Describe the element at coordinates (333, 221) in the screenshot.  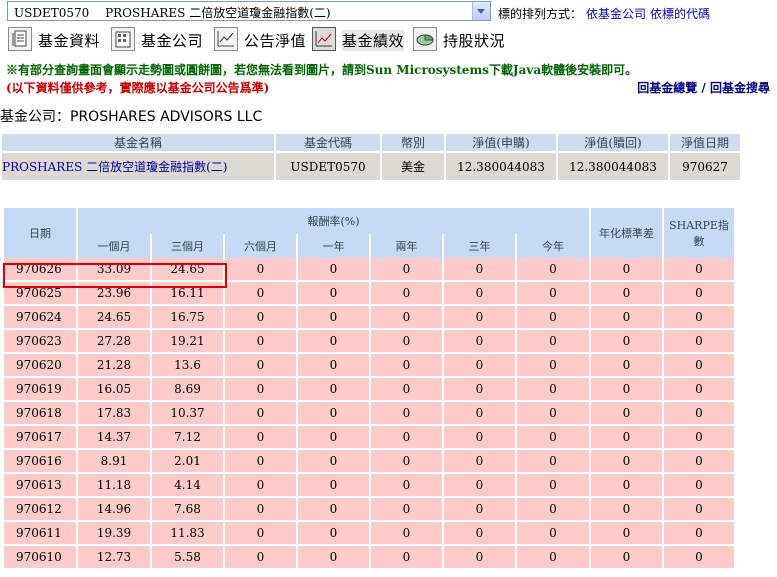
I see `header-return: 報酬率(%)` at that location.